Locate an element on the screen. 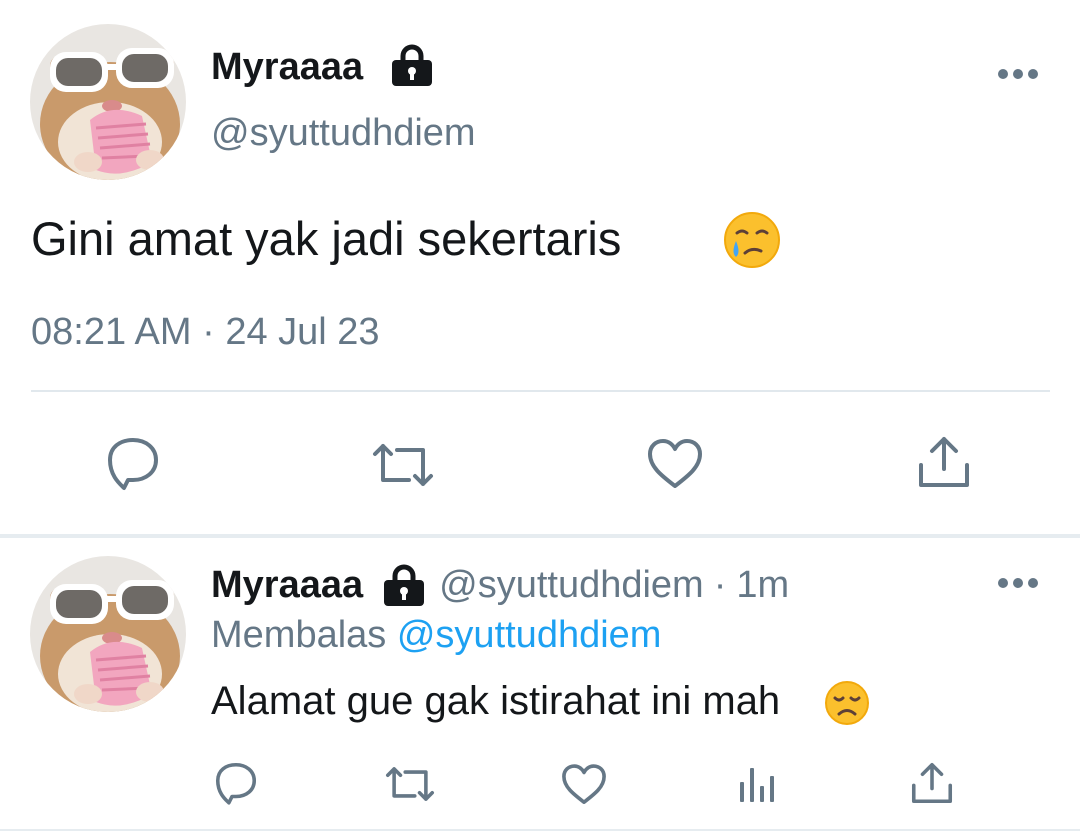 The image size is (1080, 834). tweet-timestamp: 08:21 AM · 24 Jul 23 is located at coordinates (205, 332).